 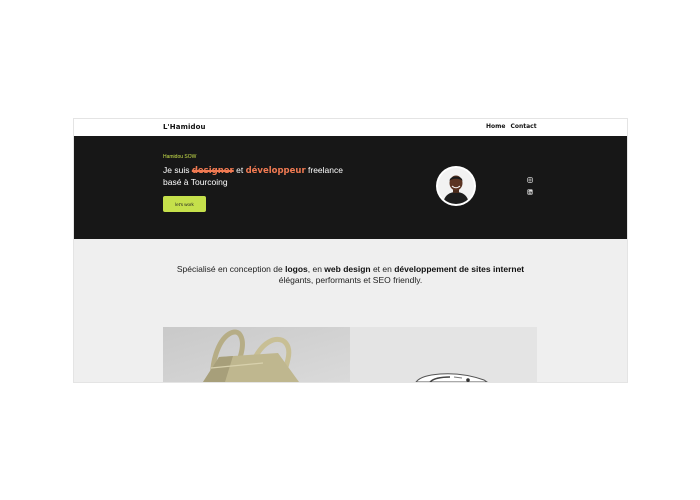 What do you see at coordinates (523, 126) in the screenshot?
I see `nav-link-contact: Contact` at bounding box center [523, 126].